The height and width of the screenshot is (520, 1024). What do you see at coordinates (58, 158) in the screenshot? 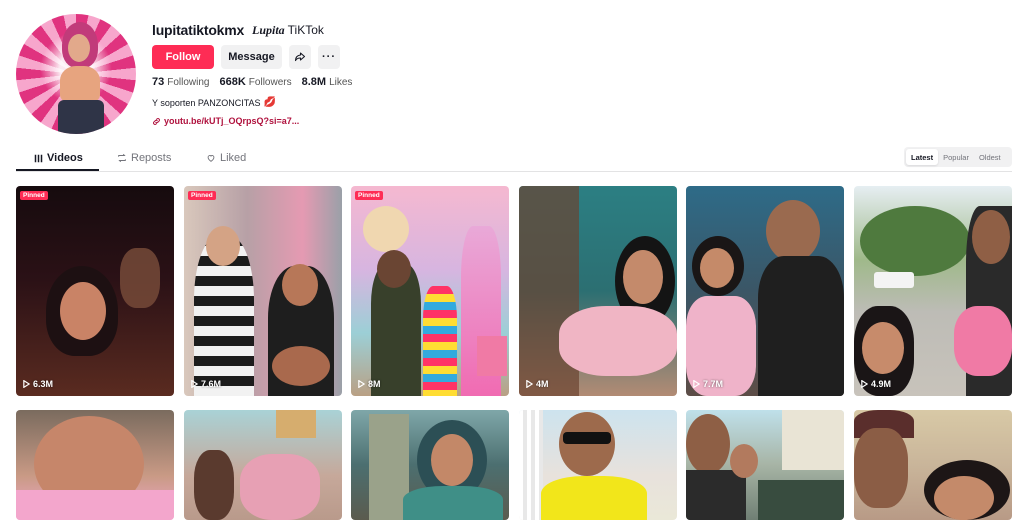
I see `tab-videos: Videos` at bounding box center [58, 158].